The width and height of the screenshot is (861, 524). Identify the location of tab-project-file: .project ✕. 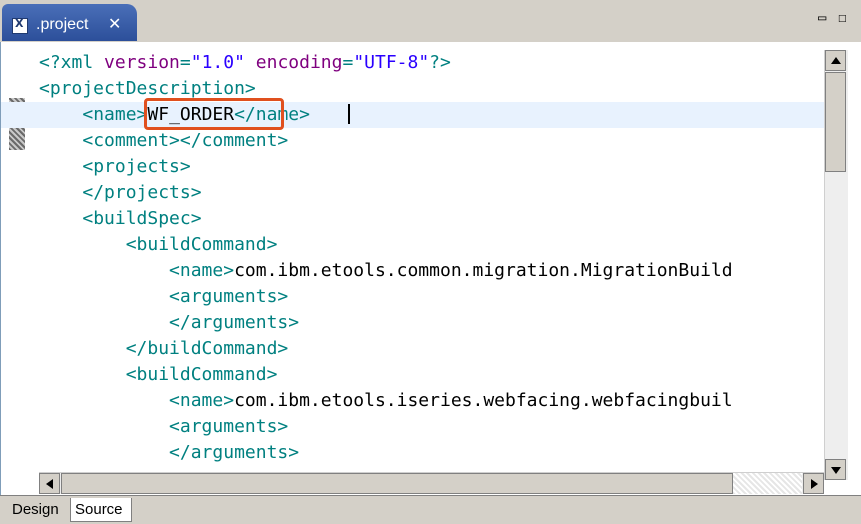
(69, 22).